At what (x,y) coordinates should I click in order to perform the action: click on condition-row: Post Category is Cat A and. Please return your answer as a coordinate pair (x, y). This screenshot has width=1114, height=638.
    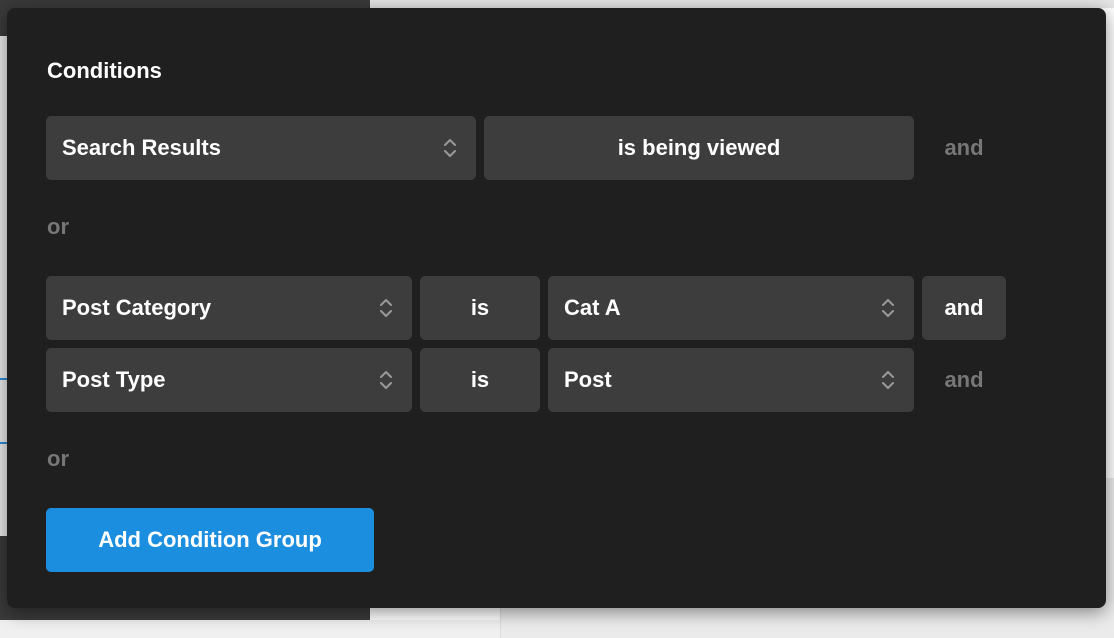
    Looking at the image, I should click on (526, 308).